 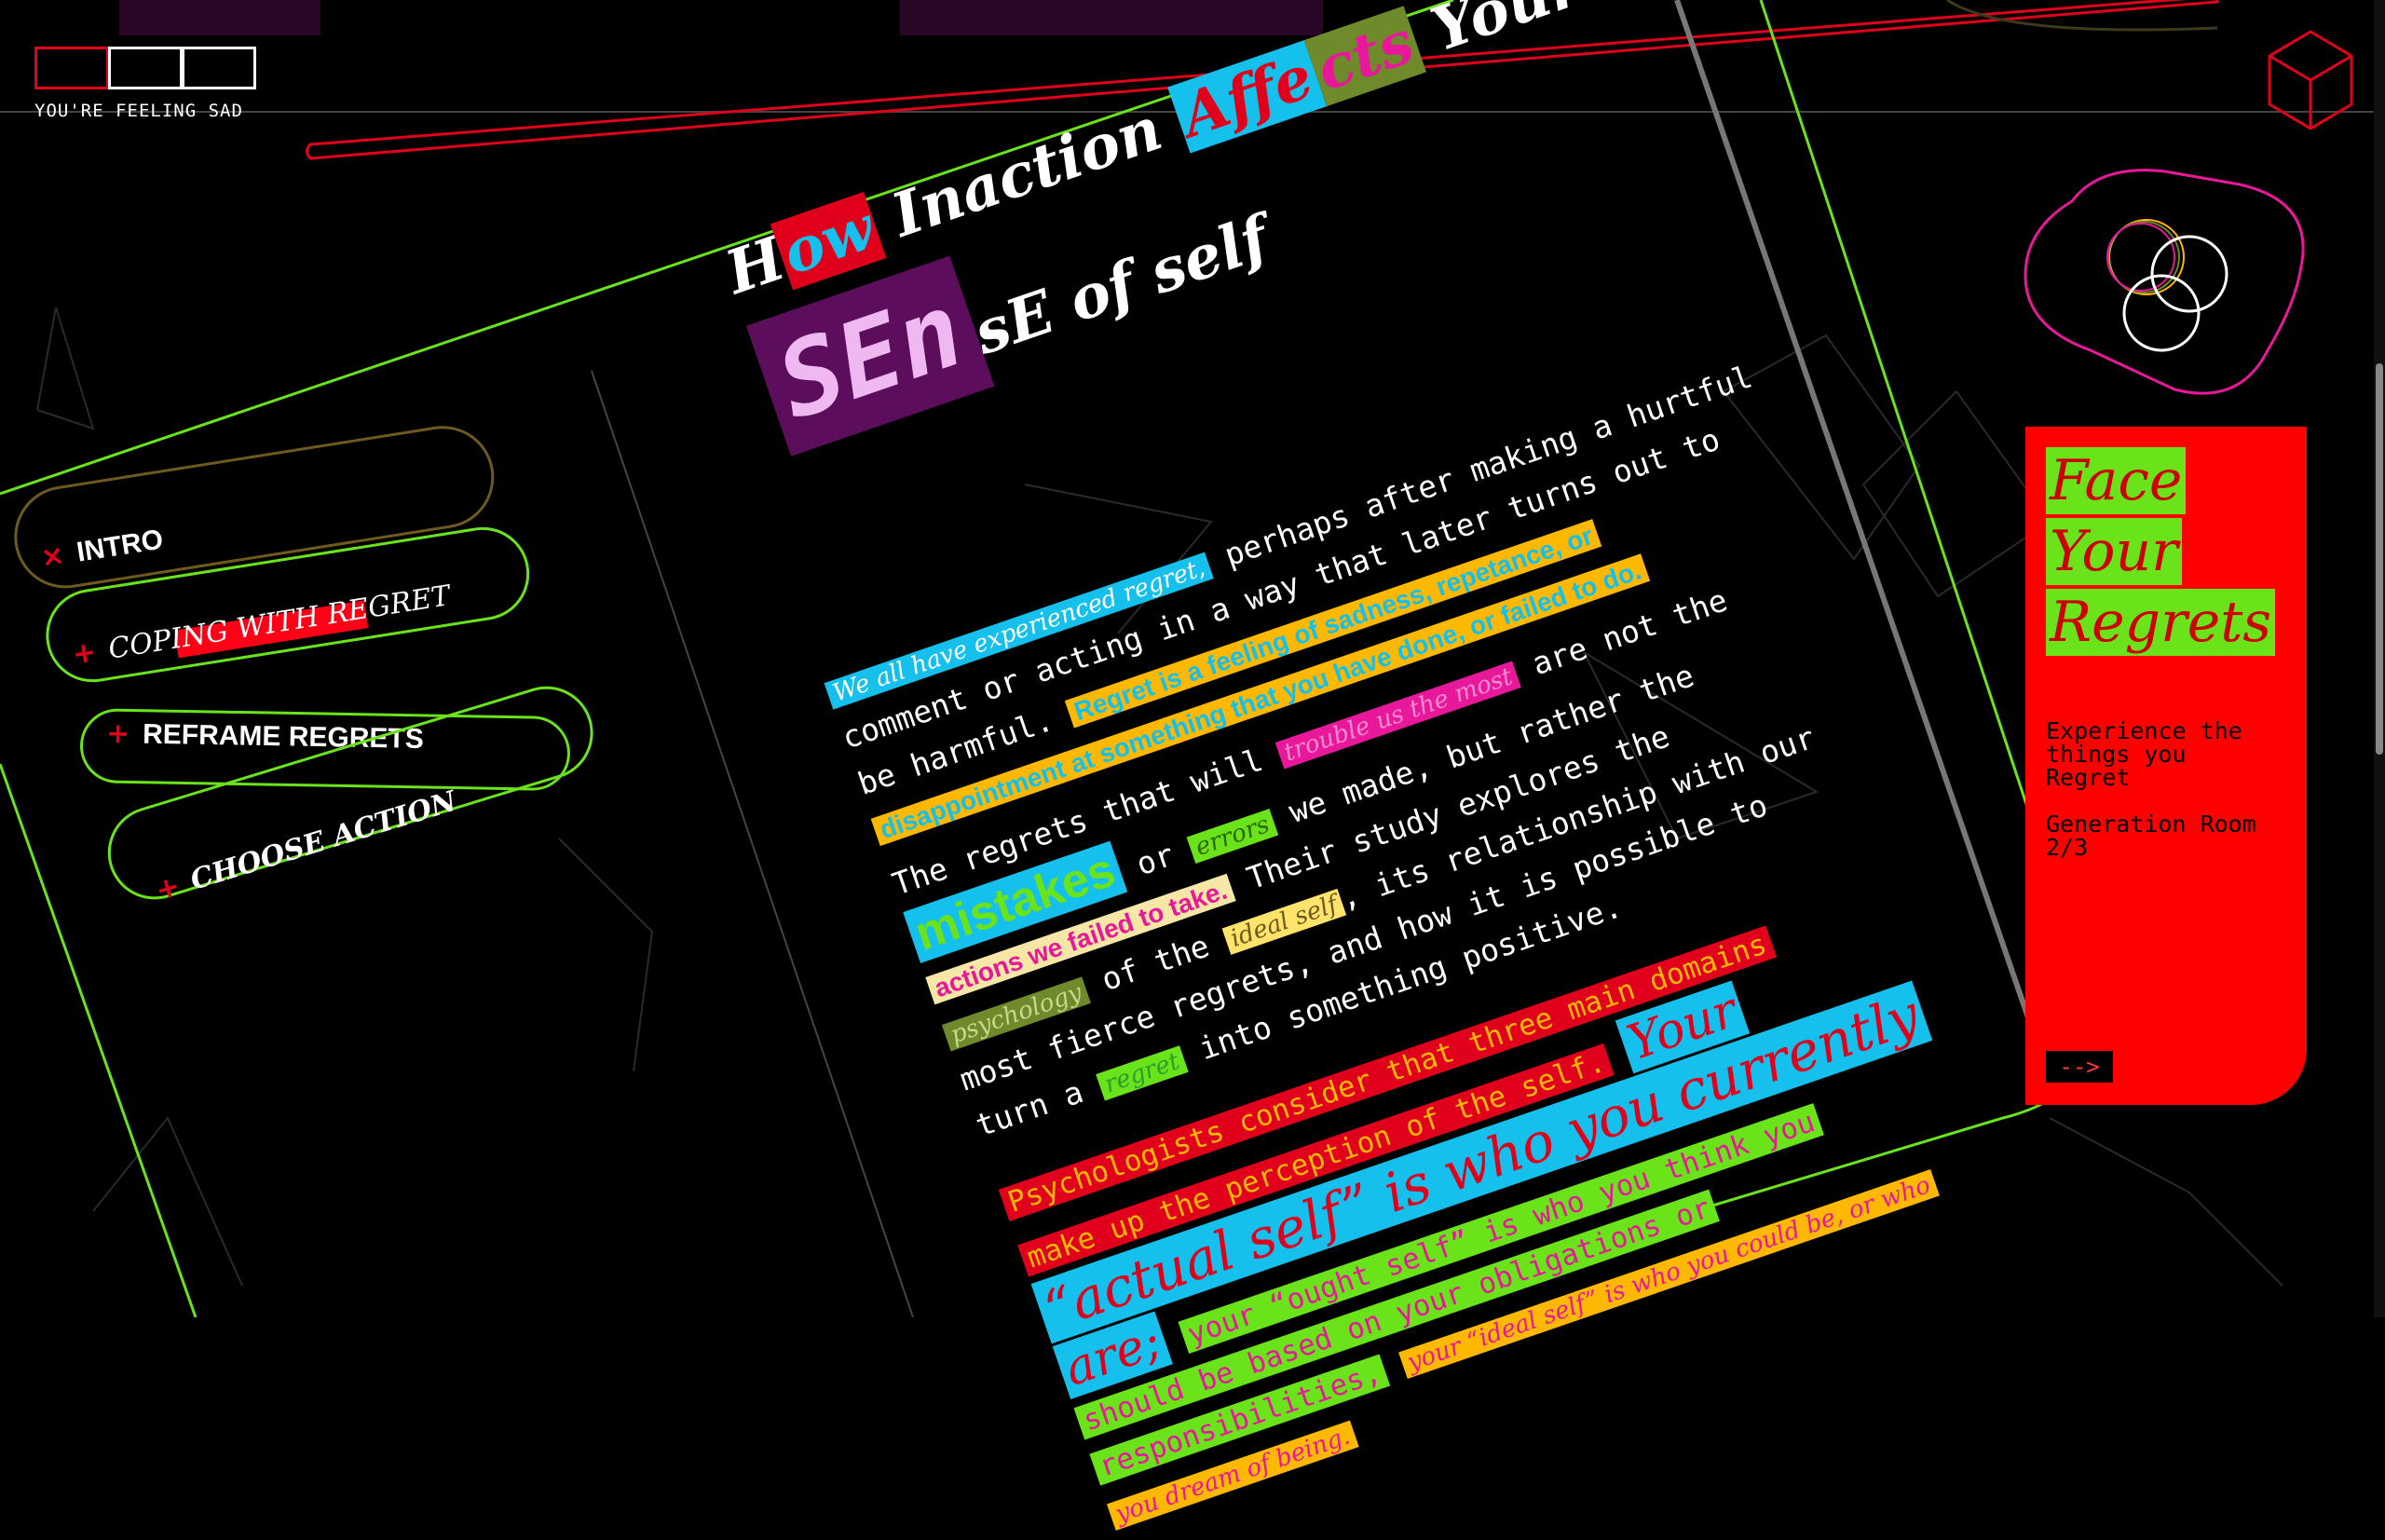 I want to click on panel-room-label: Generation Room 2/3, so click(x=2151, y=836).